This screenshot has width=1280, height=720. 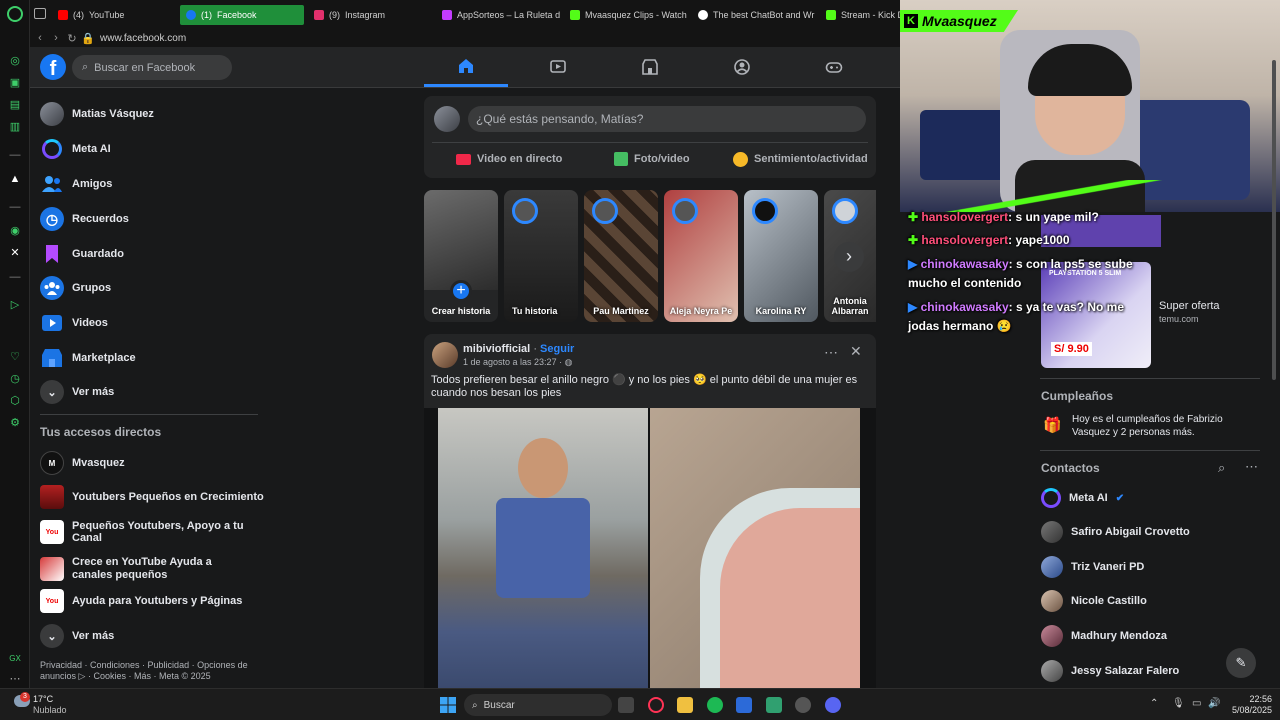 What do you see at coordinates (667, 119) in the screenshot?
I see `composer-input: ¿Qué estás pensando, Matías?` at bounding box center [667, 119].